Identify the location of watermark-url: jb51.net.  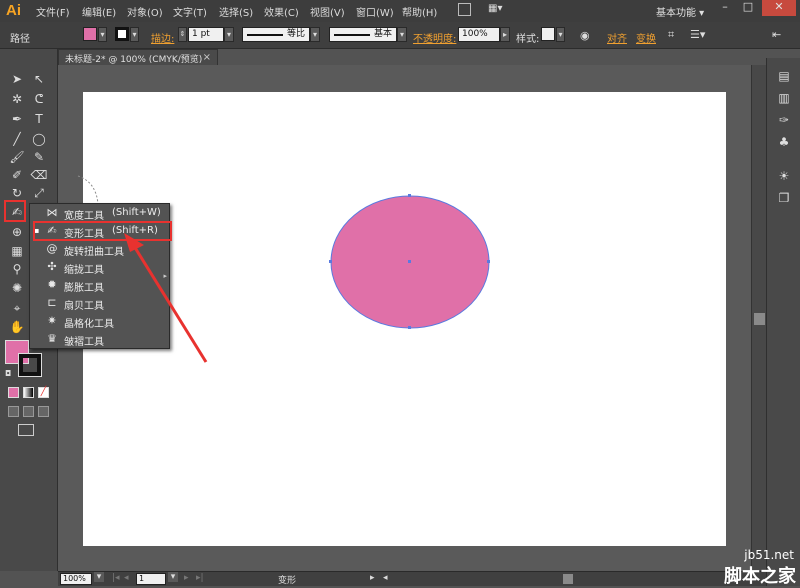
(769, 555).